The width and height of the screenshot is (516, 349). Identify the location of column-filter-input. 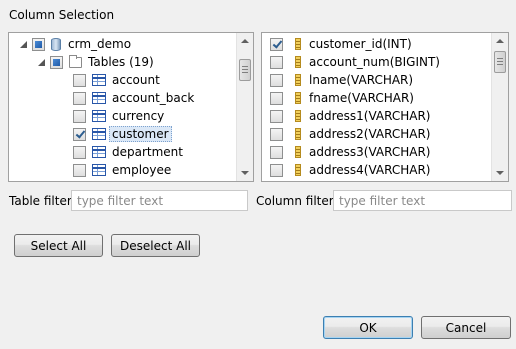
(422, 200).